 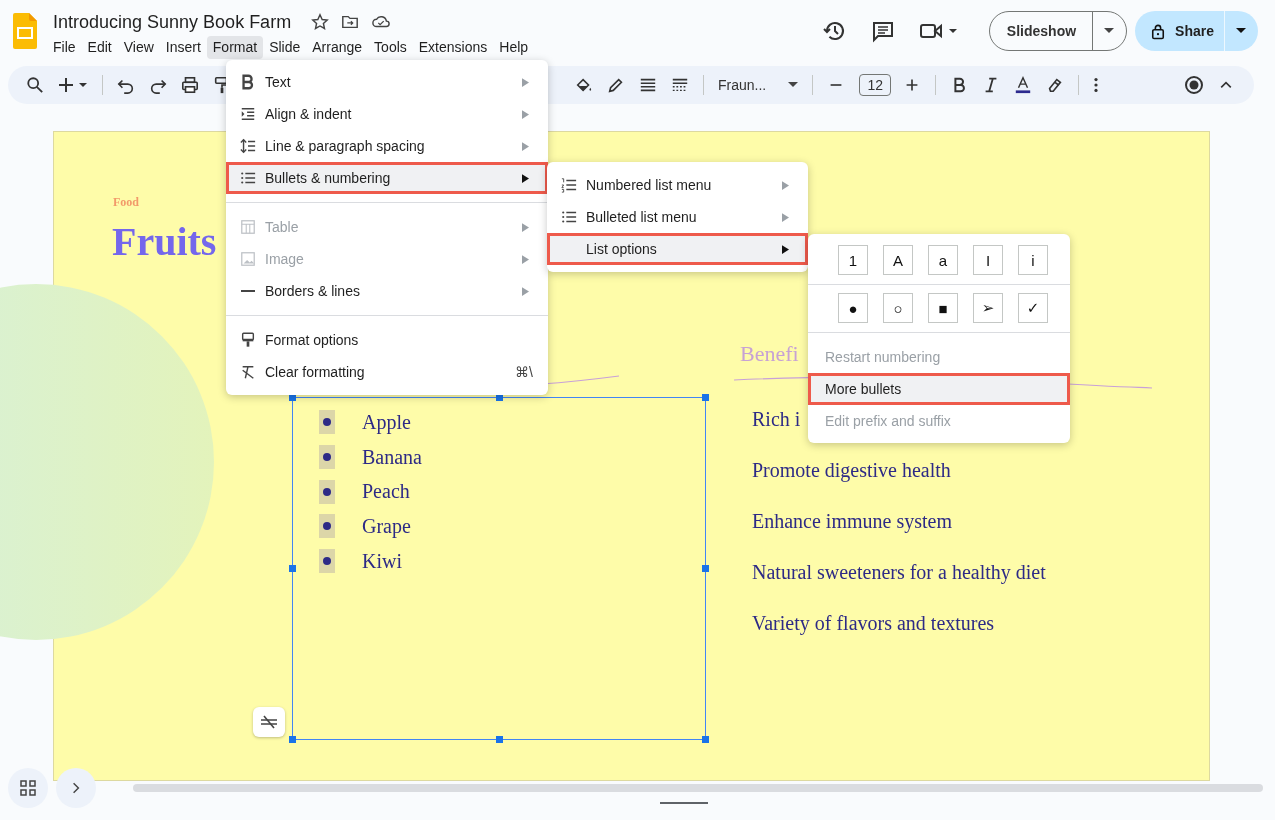 What do you see at coordinates (248, 340) in the screenshot?
I see `paint-icon` at bounding box center [248, 340].